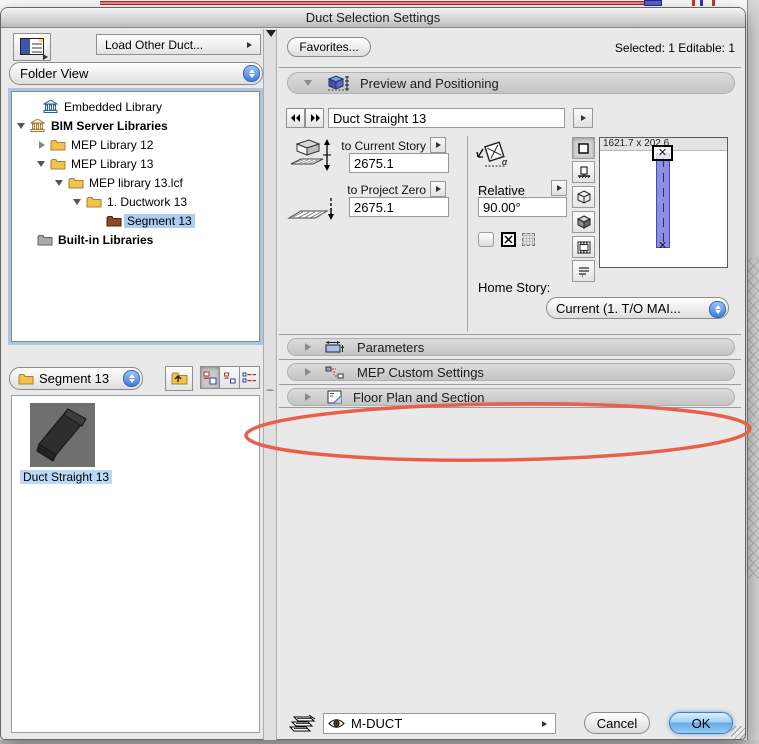 The image size is (759, 744). What do you see at coordinates (271, 33) in the screenshot?
I see `collapse-panel-icon` at bounding box center [271, 33].